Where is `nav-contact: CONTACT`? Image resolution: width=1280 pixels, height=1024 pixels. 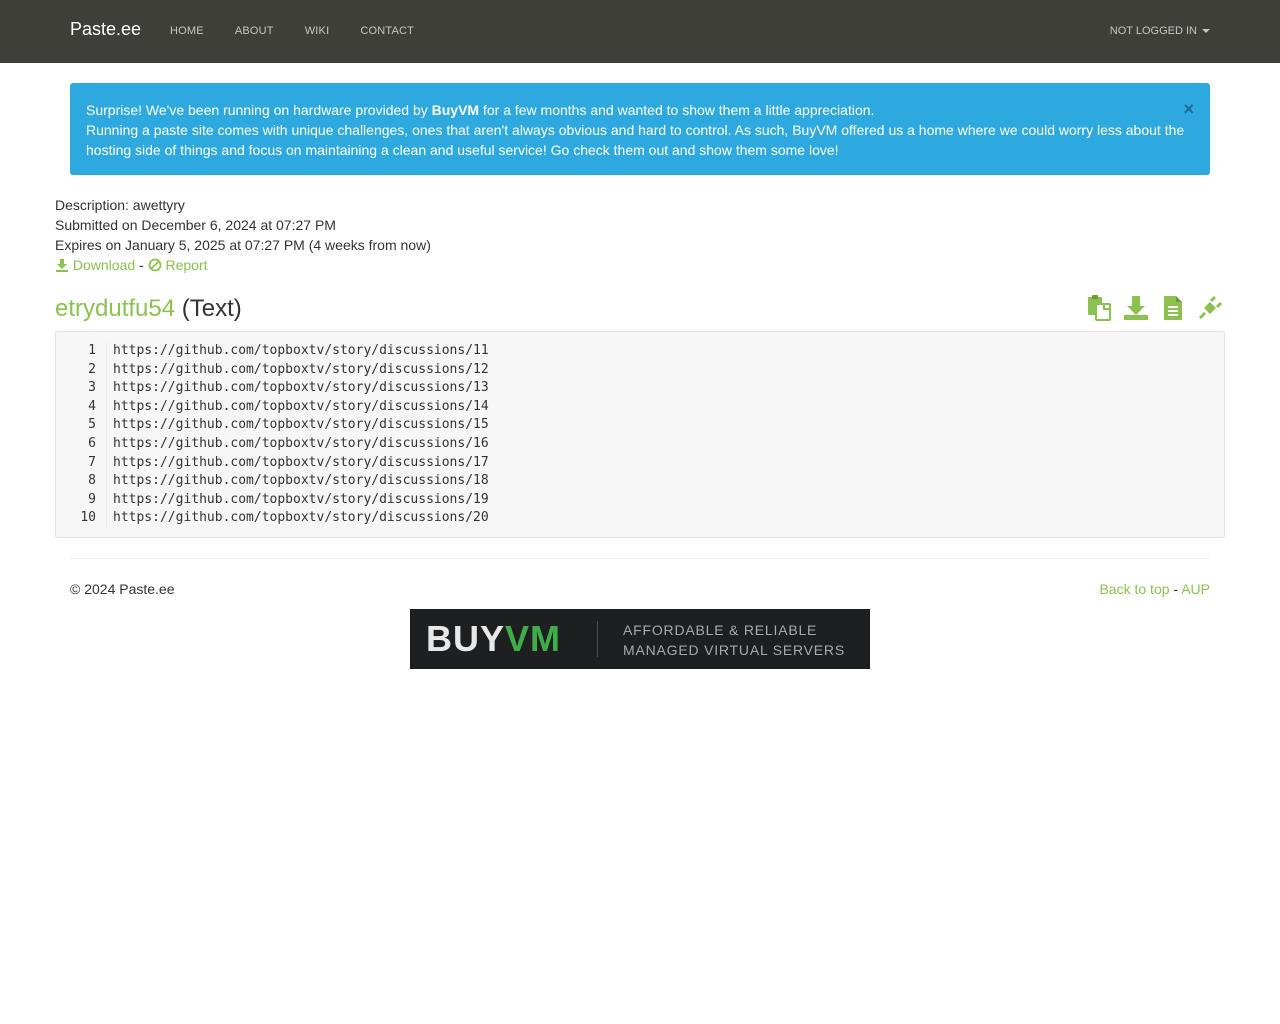 nav-contact: CONTACT is located at coordinates (387, 31).